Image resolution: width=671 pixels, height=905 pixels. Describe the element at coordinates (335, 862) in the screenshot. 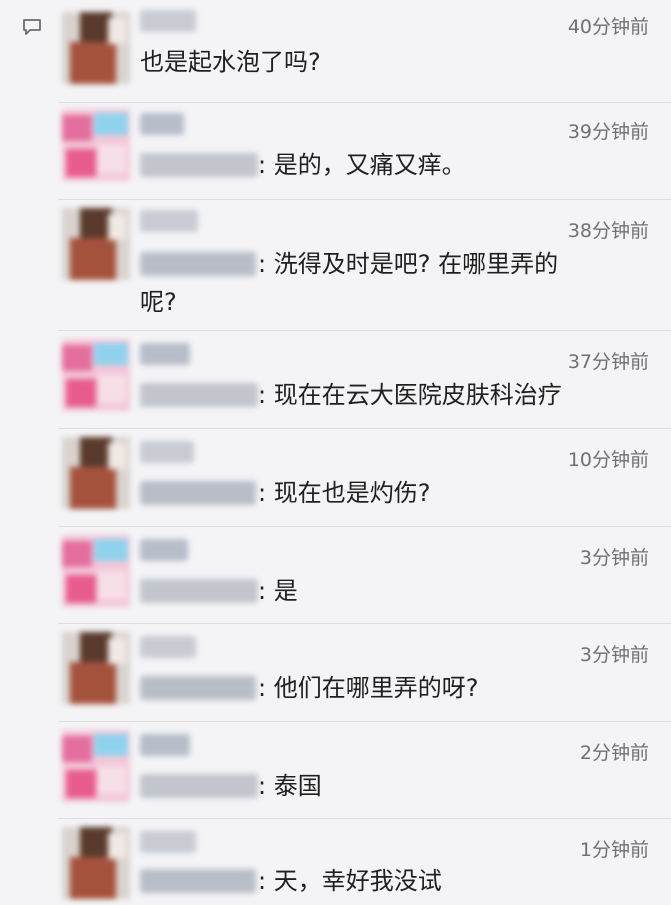

I see `comment-item: 1分钟前 : 天，幸好我没试` at that location.